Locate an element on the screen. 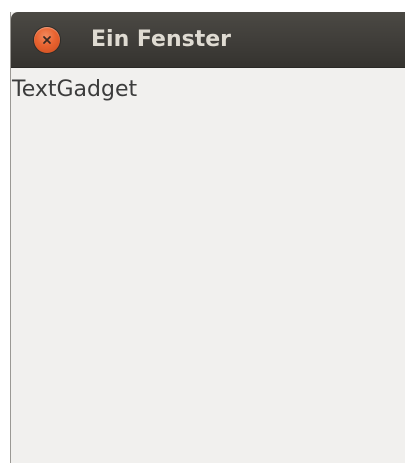  window-title: Ein Fenster is located at coordinates (161, 39).